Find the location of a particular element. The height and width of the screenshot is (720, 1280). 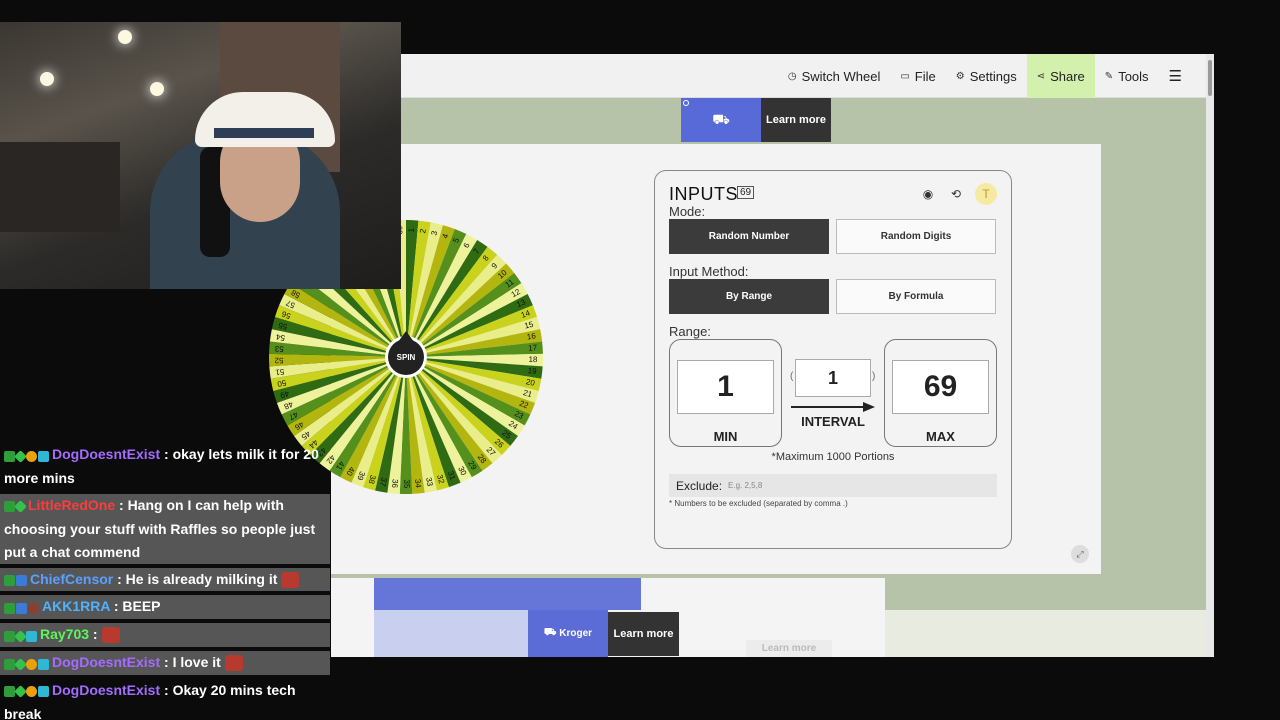

interval-input: 1 is located at coordinates (833, 378).